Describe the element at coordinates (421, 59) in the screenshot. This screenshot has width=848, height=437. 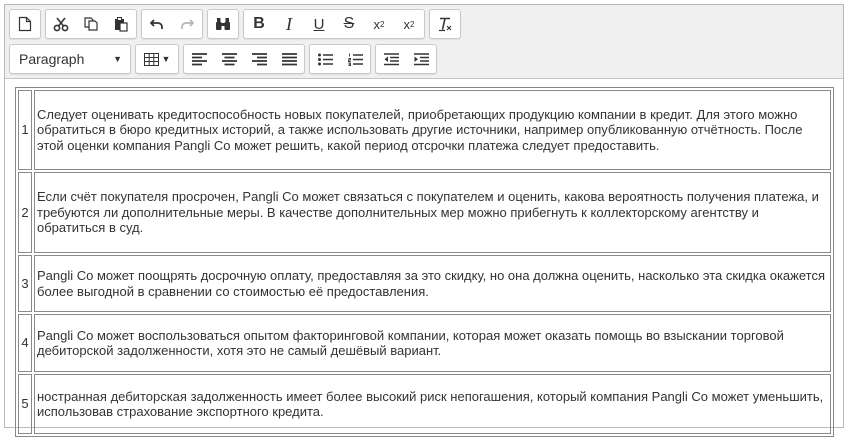
I see `indent-icon` at that location.